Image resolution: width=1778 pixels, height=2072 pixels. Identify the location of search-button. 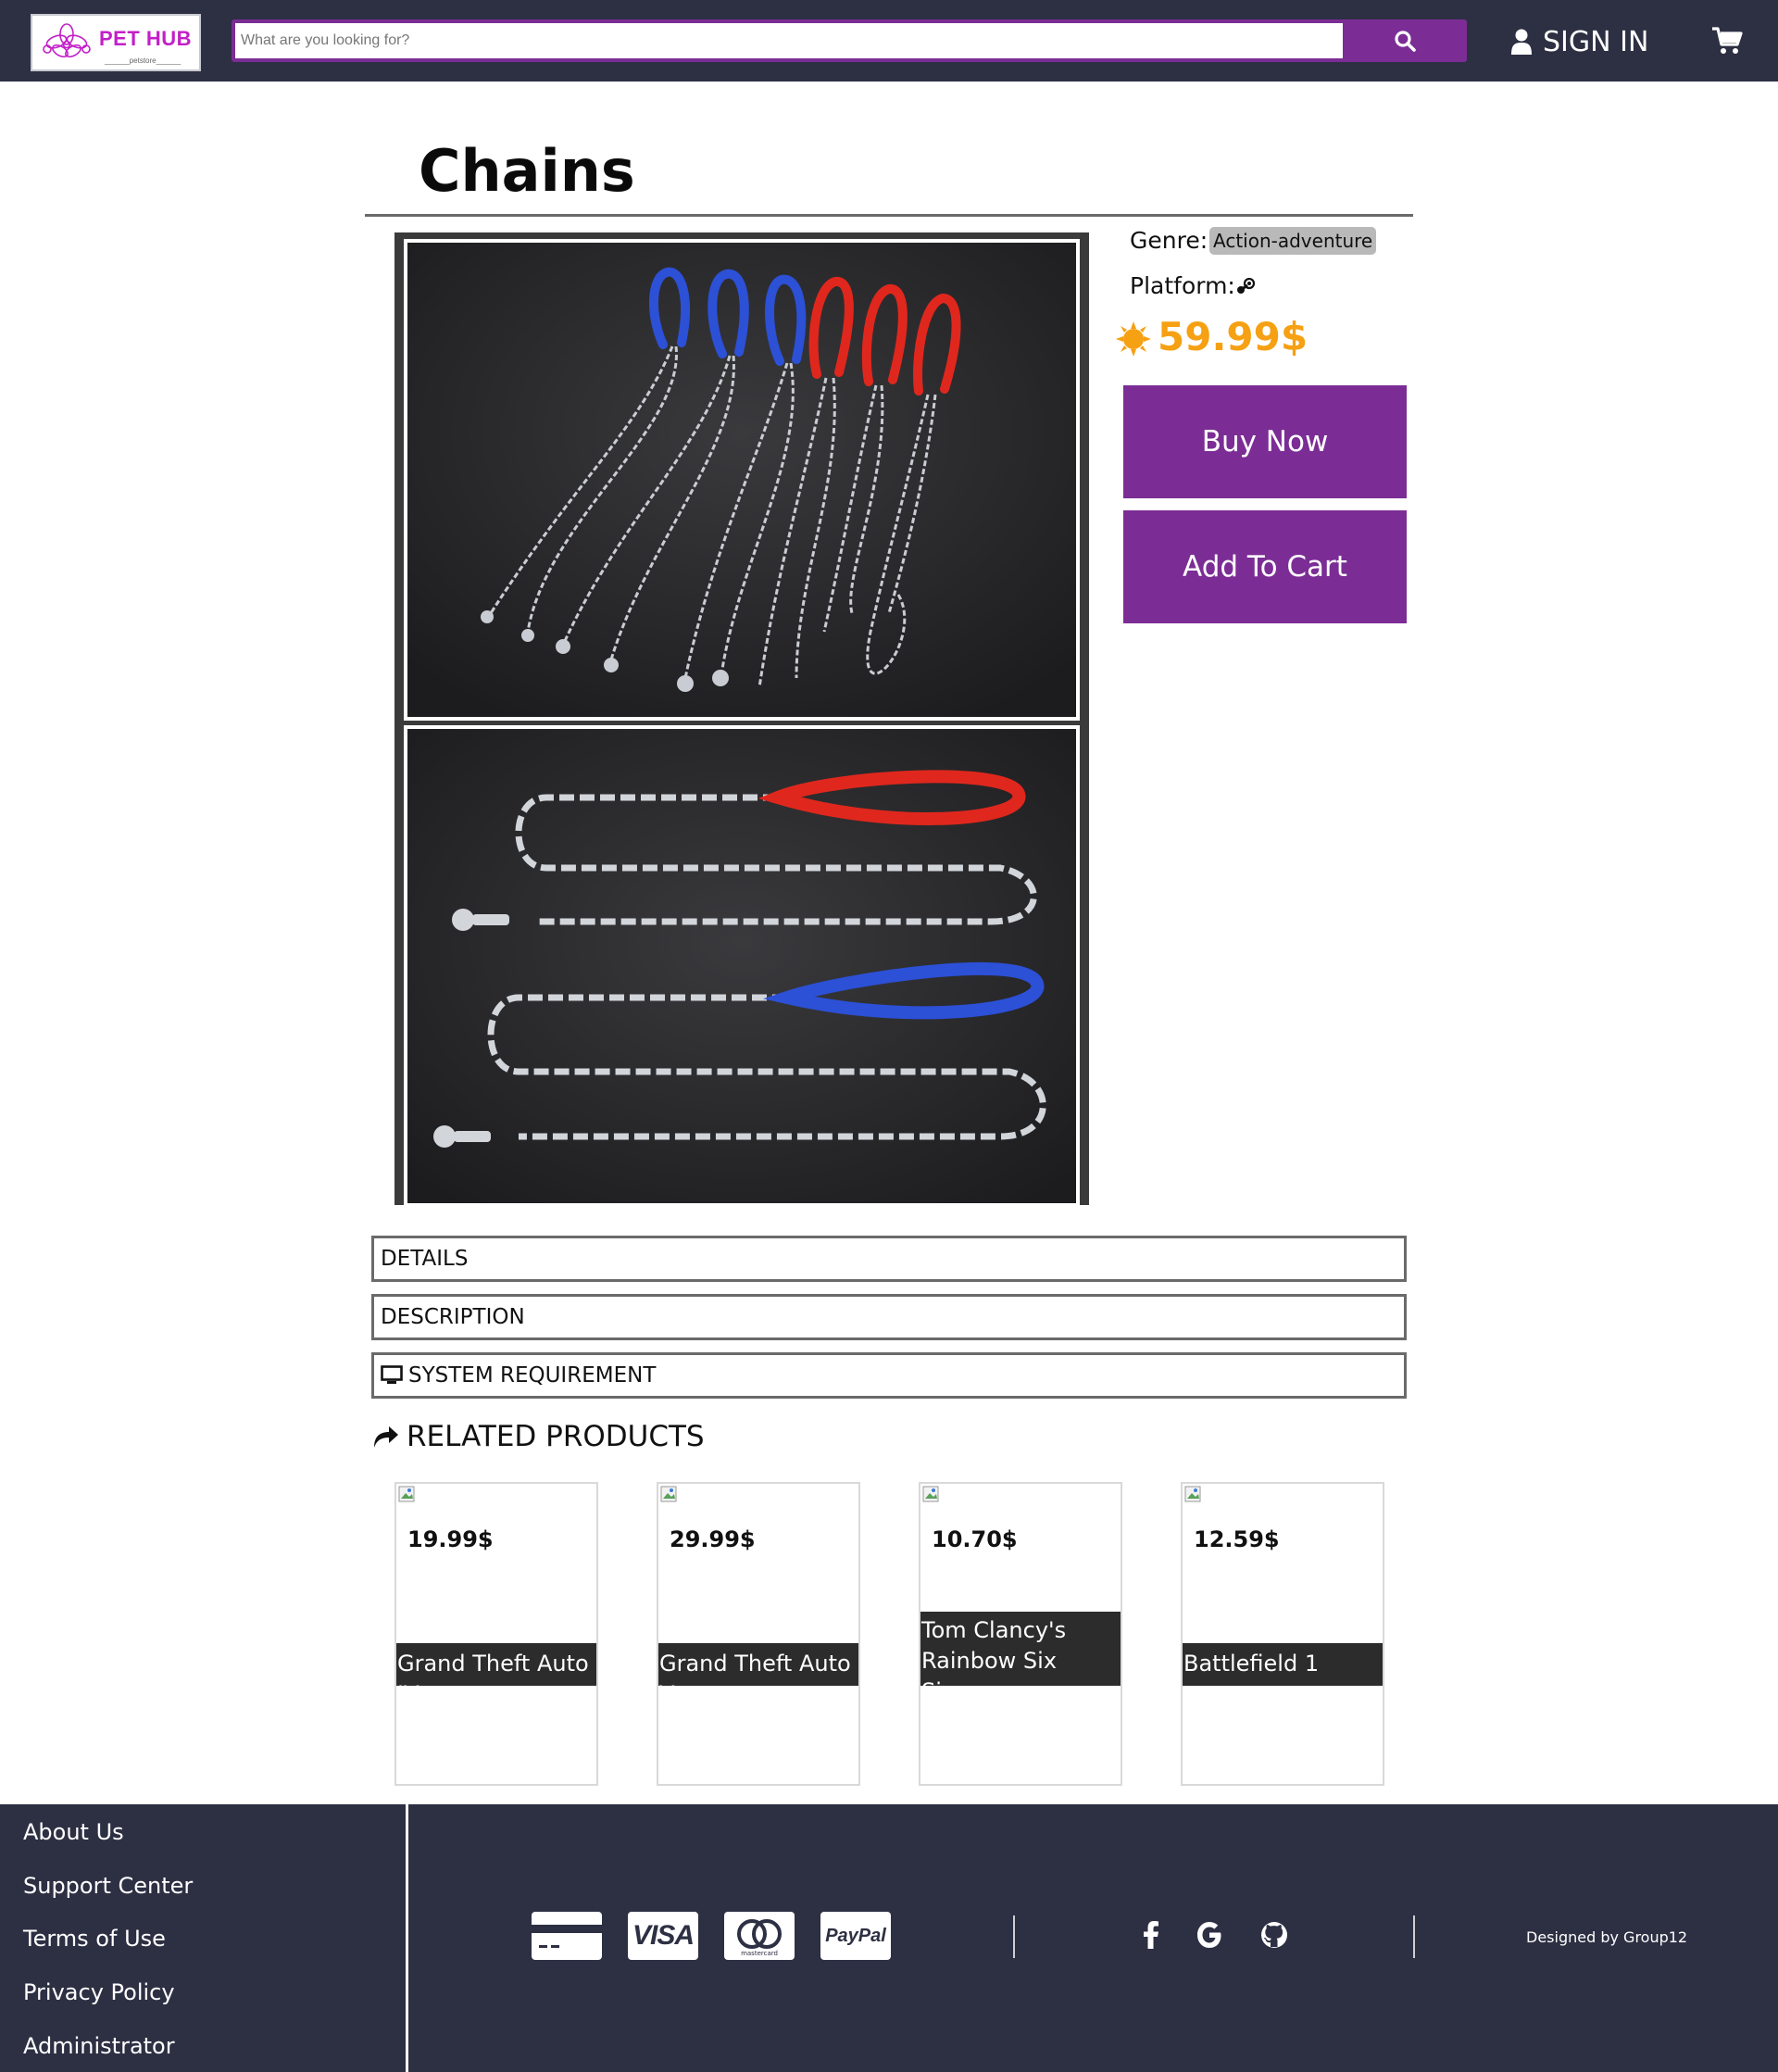
(1405, 40).